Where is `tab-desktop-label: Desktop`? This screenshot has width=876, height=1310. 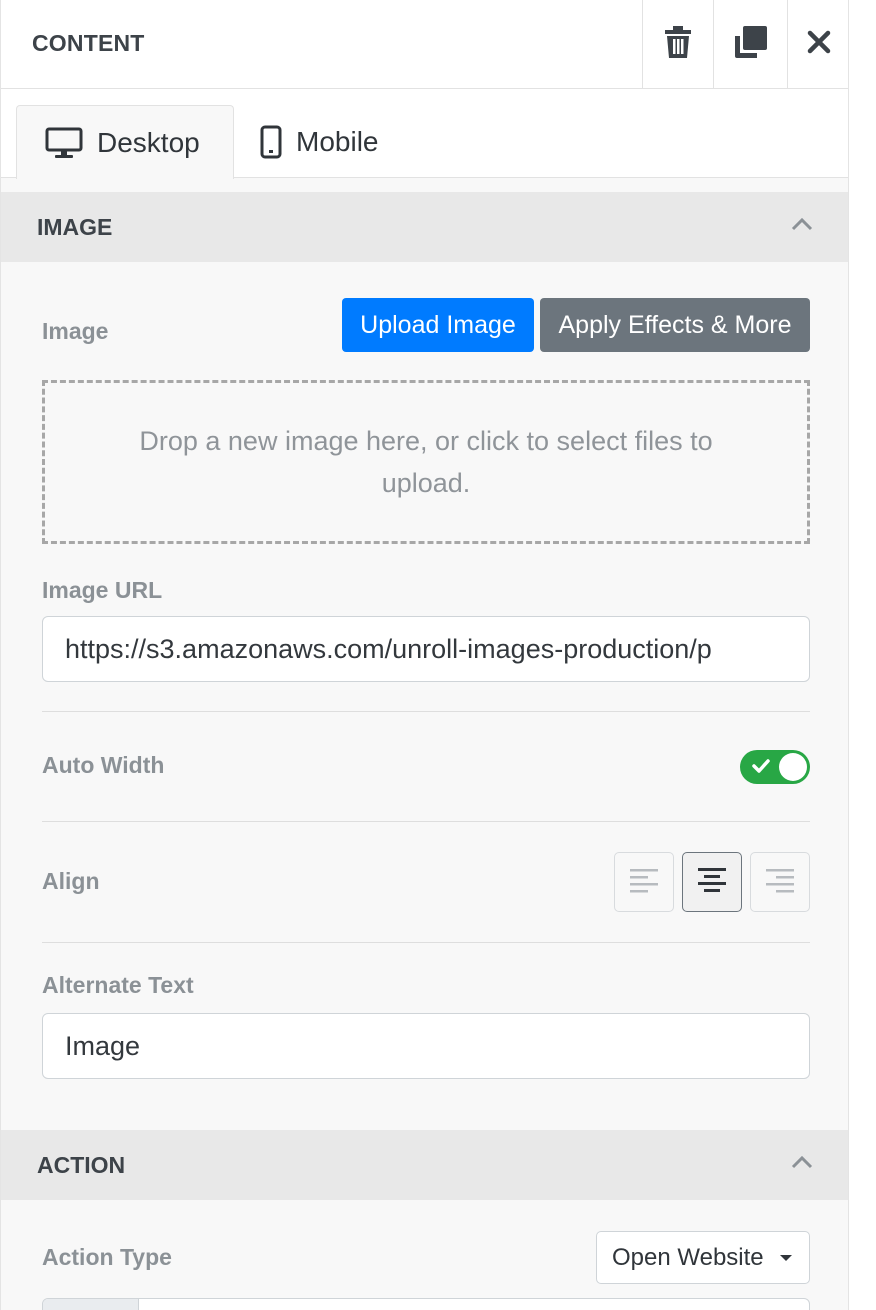
tab-desktop-label: Desktop is located at coordinates (148, 142).